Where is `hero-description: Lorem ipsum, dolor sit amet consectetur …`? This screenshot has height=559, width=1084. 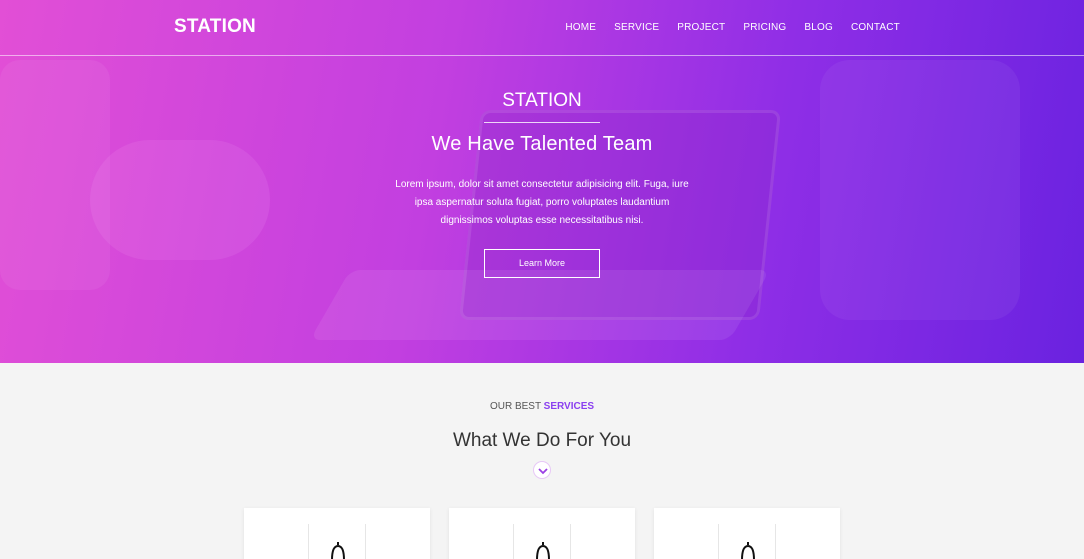
hero-description: Lorem ipsum, dolor sit amet consectetur … is located at coordinates (542, 202).